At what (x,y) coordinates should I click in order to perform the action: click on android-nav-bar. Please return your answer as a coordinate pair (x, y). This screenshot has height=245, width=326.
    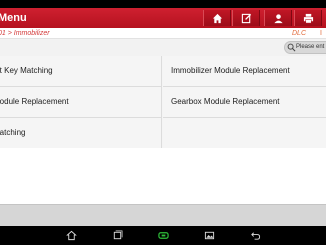
    Looking at the image, I should click on (163, 235).